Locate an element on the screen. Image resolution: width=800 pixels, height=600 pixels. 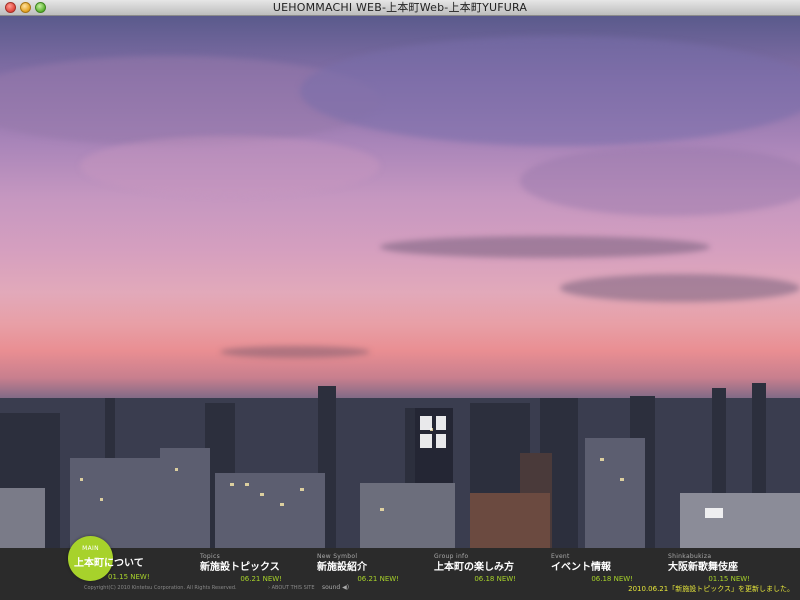
nav-item-category: Group info is located at coordinates (451, 556).